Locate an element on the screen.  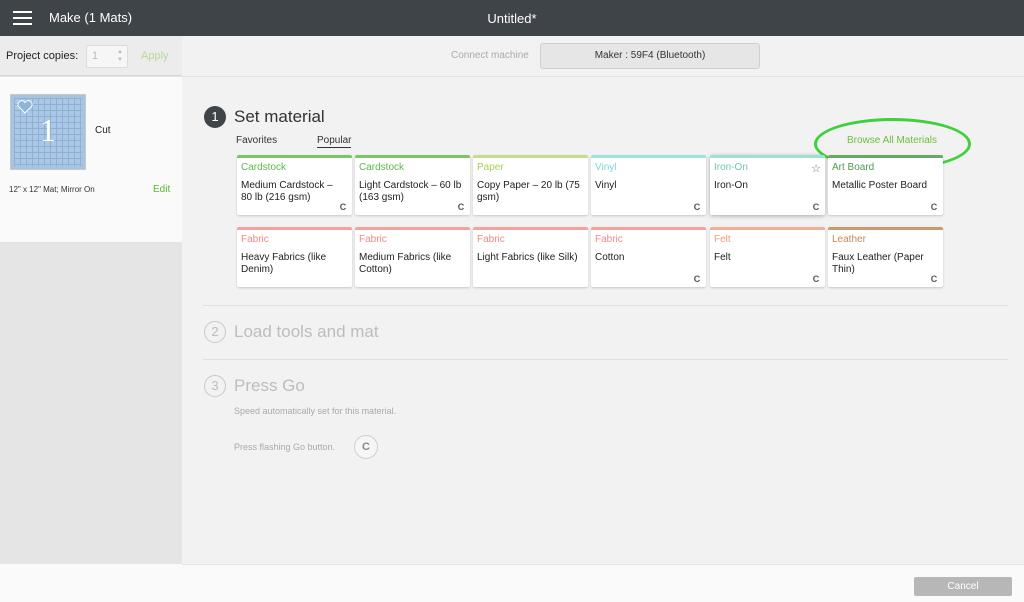
material-card: Iron-On ☆ Iron-On C is located at coordinates (767, 185).